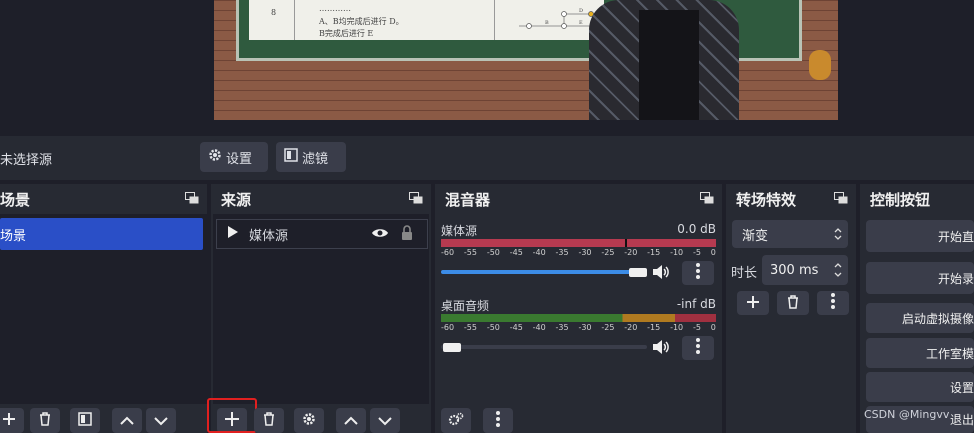  What do you see at coordinates (236, 199) in the screenshot?
I see `sources-title: 来源` at bounding box center [236, 199].